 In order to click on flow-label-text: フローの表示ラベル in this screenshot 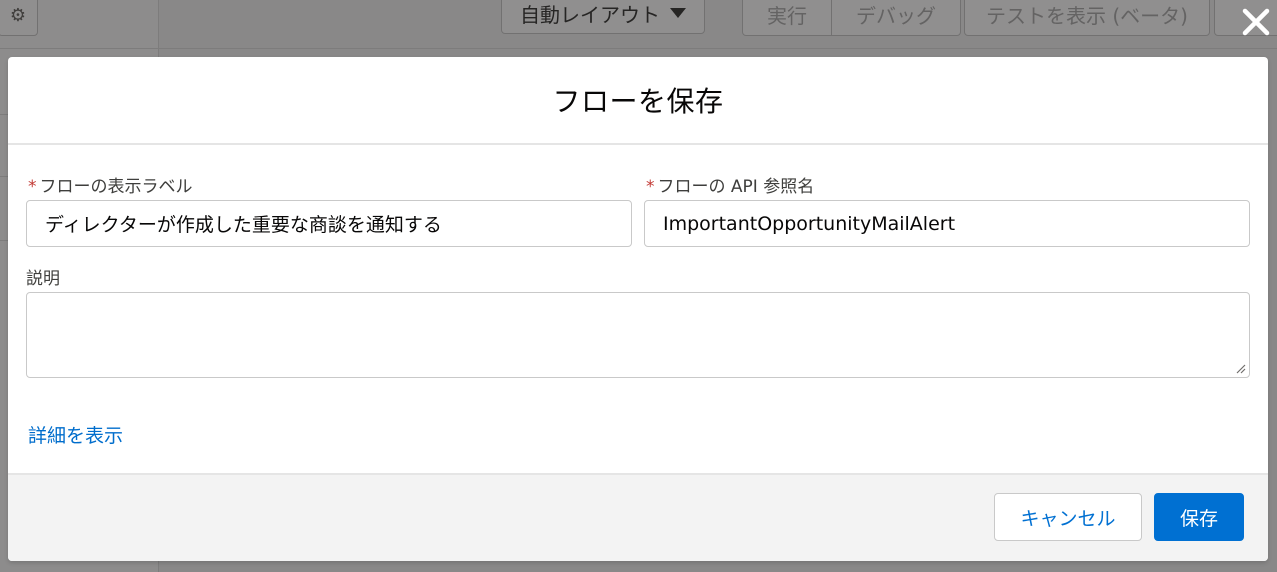, I will do `click(116, 187)`.